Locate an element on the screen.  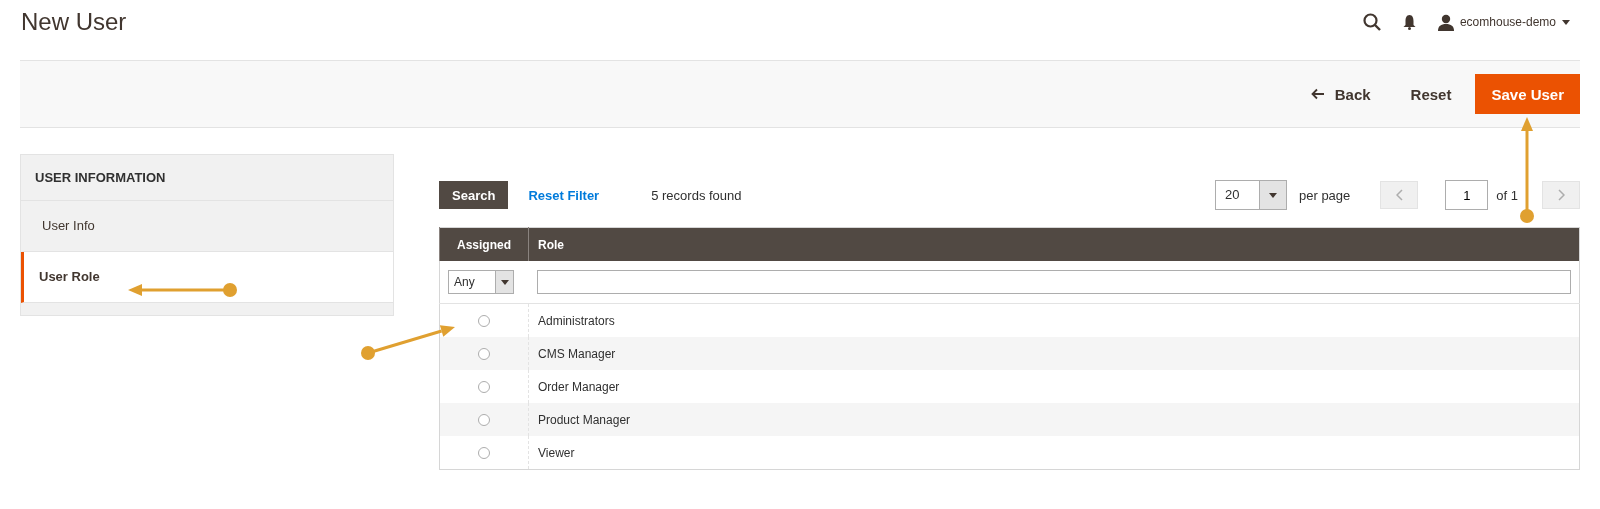
arrow-left-icon is located at coordinates (1317, 94).